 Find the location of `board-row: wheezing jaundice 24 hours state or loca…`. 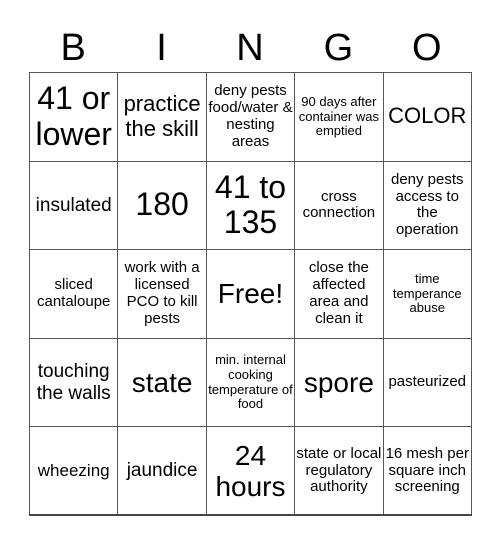

board-row: wheezing jaundice 24 hours state or loca… is located at coordinates (250, 471).